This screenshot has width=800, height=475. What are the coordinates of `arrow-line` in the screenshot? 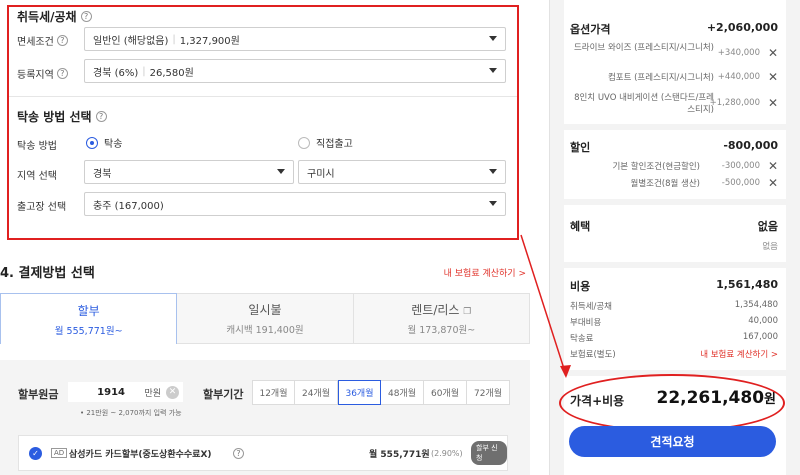 It's located at (543, 305).